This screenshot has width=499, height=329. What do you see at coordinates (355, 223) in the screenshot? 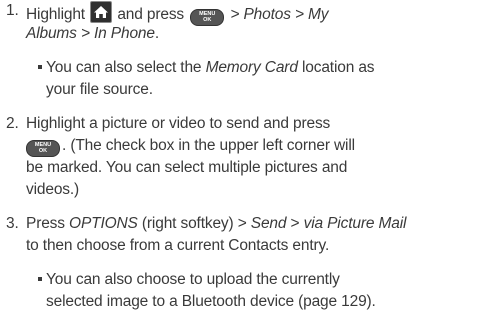
I see `menu-path: via Picture Mail` at bounding box center [355, 223].